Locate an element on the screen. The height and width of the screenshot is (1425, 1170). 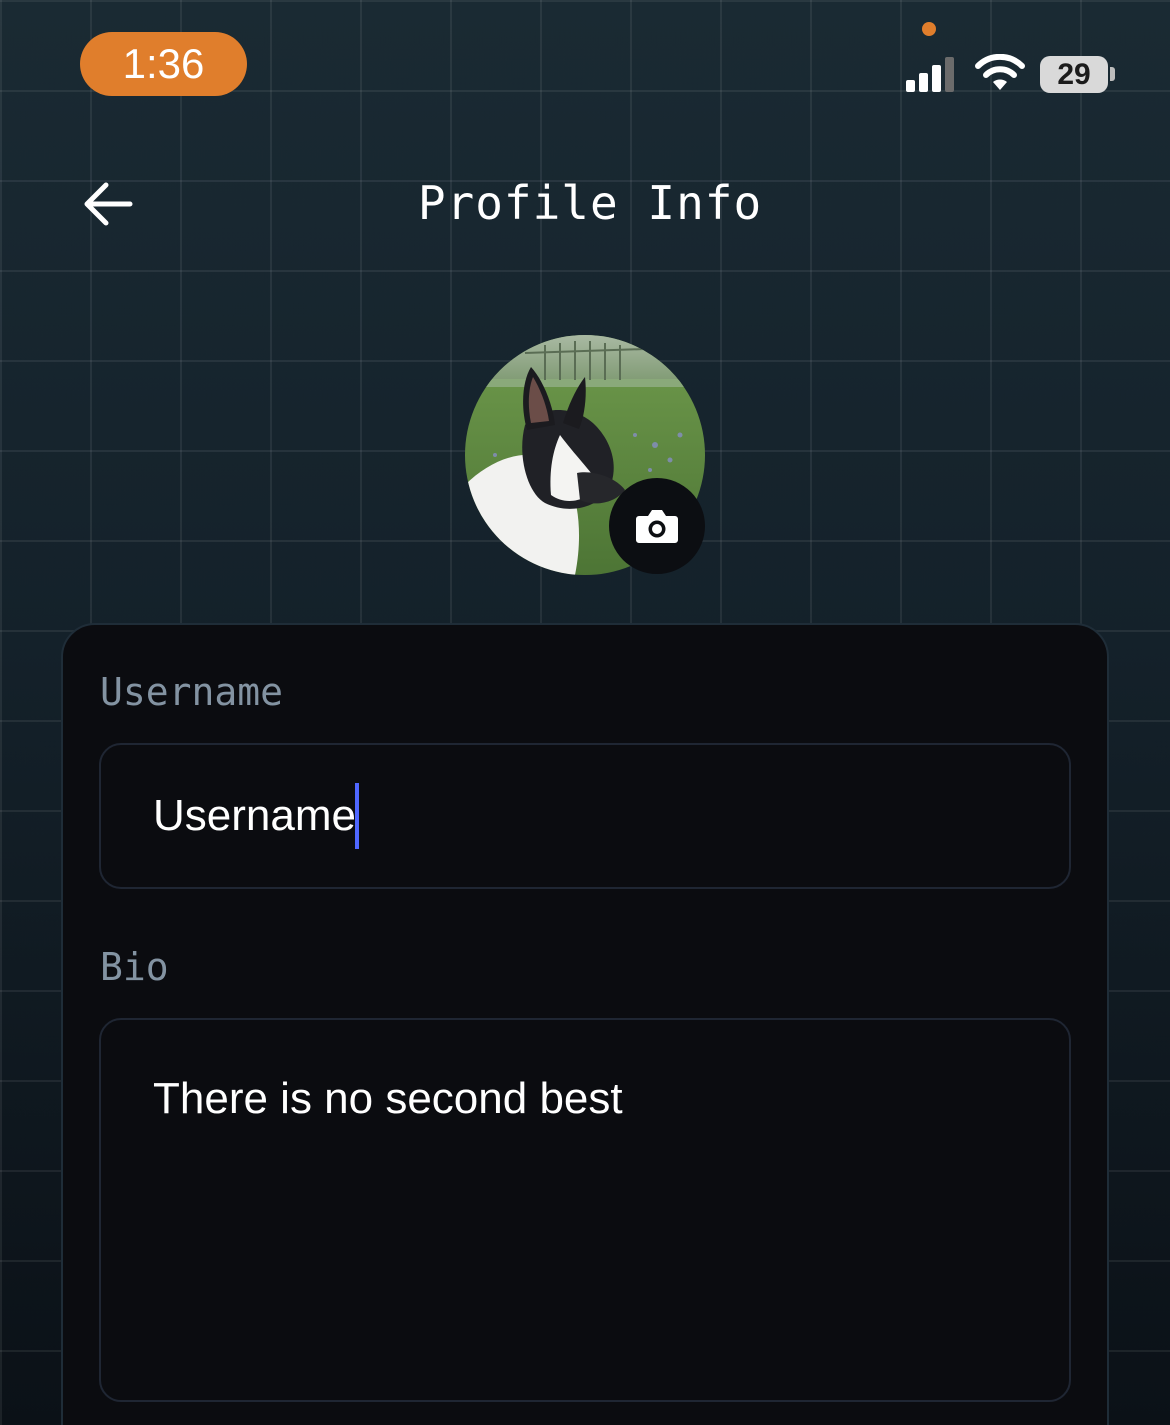
change-photo-button is located at coordinates (657, 526).